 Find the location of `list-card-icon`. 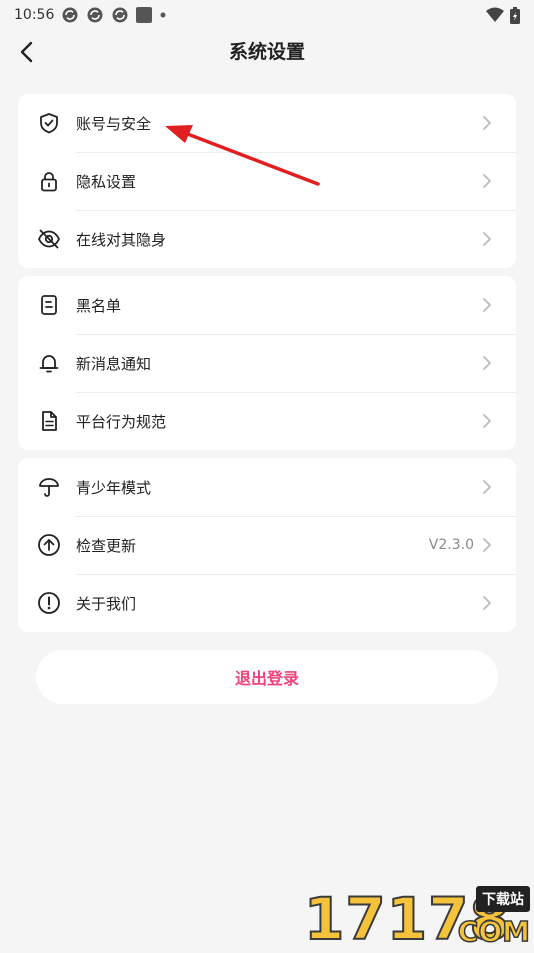

list-card-icon is located at coordinates (49, 305).